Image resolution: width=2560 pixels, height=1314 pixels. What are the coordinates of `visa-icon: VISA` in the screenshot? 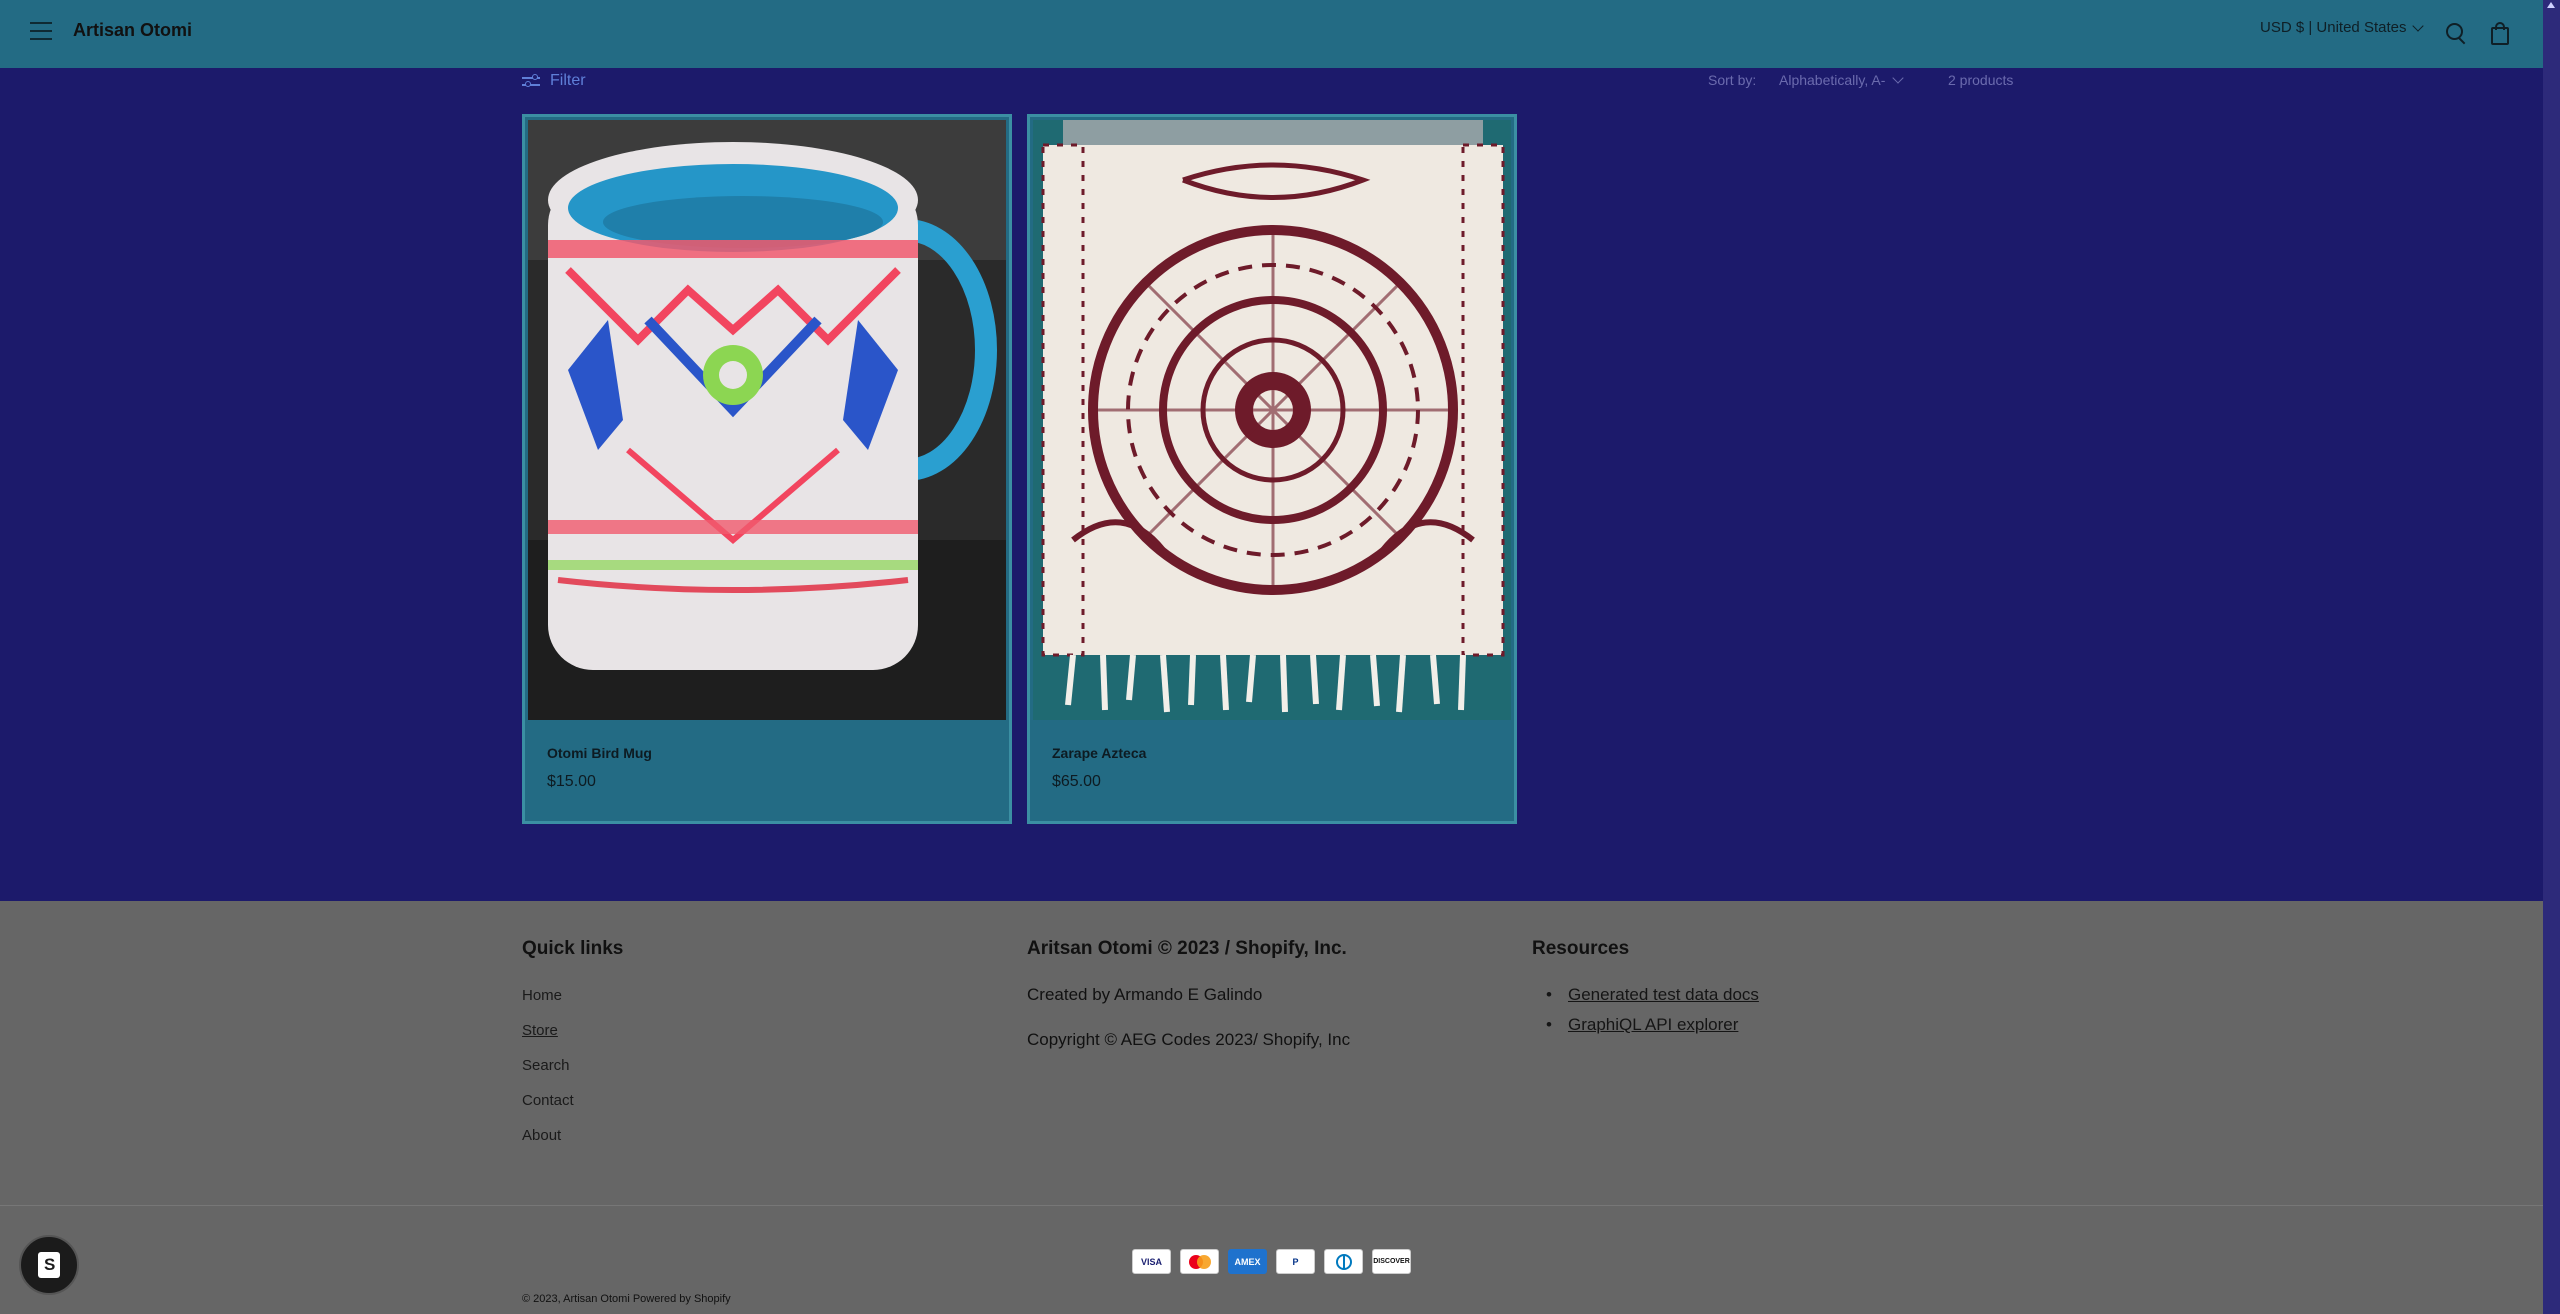 It's located at (1151, 1261).